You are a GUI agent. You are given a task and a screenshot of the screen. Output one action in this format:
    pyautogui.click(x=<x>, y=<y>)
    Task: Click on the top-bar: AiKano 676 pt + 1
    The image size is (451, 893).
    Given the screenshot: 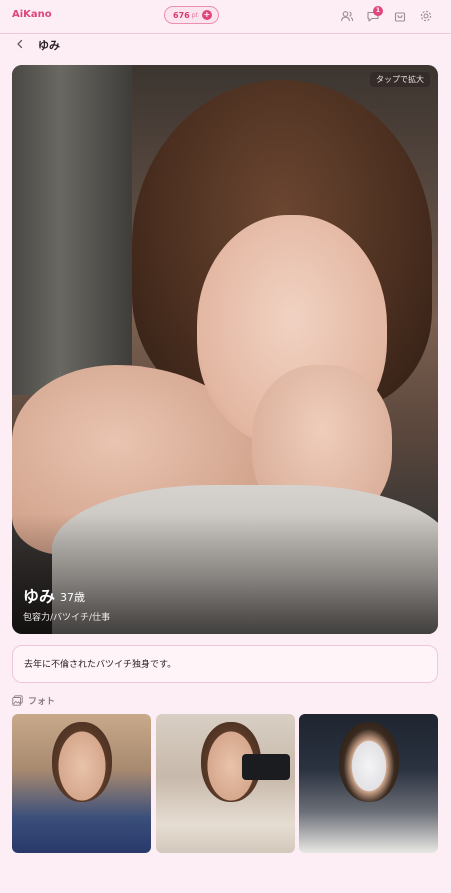 What is the action you would take?
    pyautogui.click(x=225, y=17)
    